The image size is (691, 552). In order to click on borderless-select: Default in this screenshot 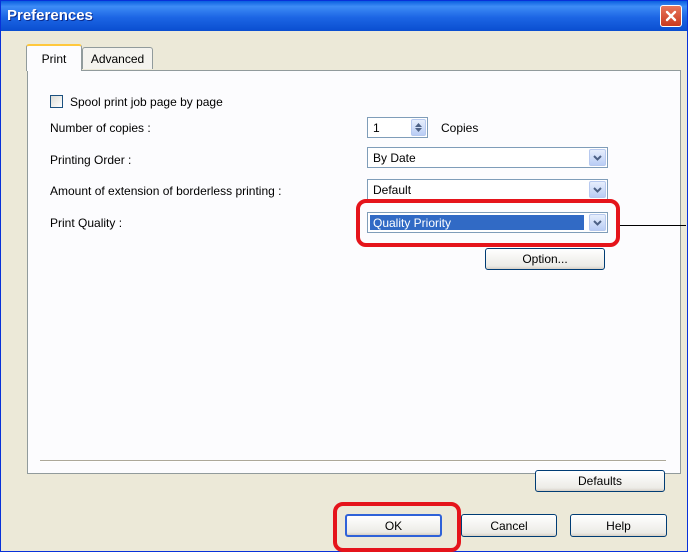, I will do `click(487, 189)`.